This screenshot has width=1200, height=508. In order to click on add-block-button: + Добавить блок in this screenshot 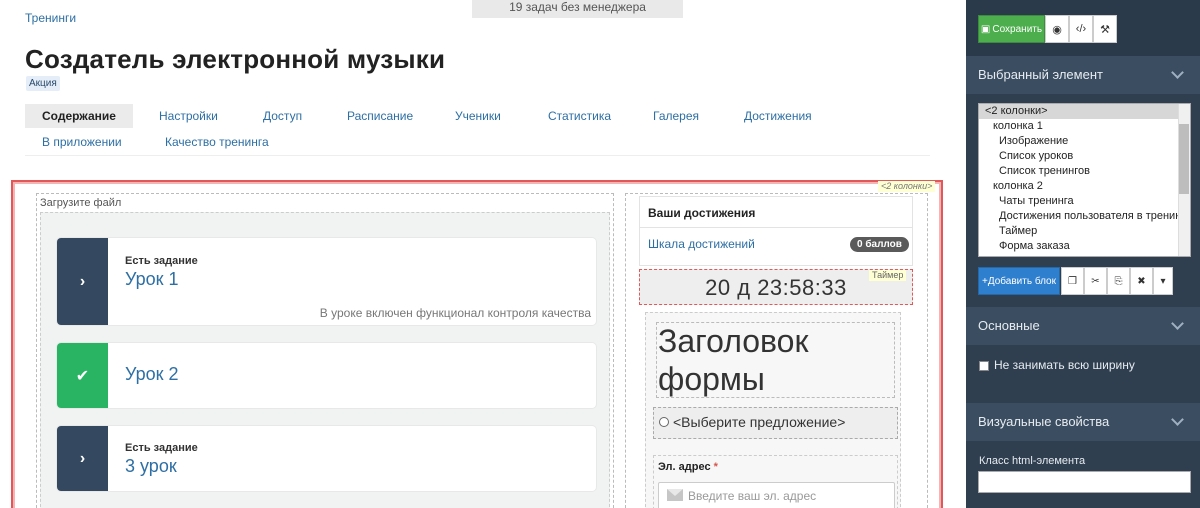, I will do `click(1019, 281)`.